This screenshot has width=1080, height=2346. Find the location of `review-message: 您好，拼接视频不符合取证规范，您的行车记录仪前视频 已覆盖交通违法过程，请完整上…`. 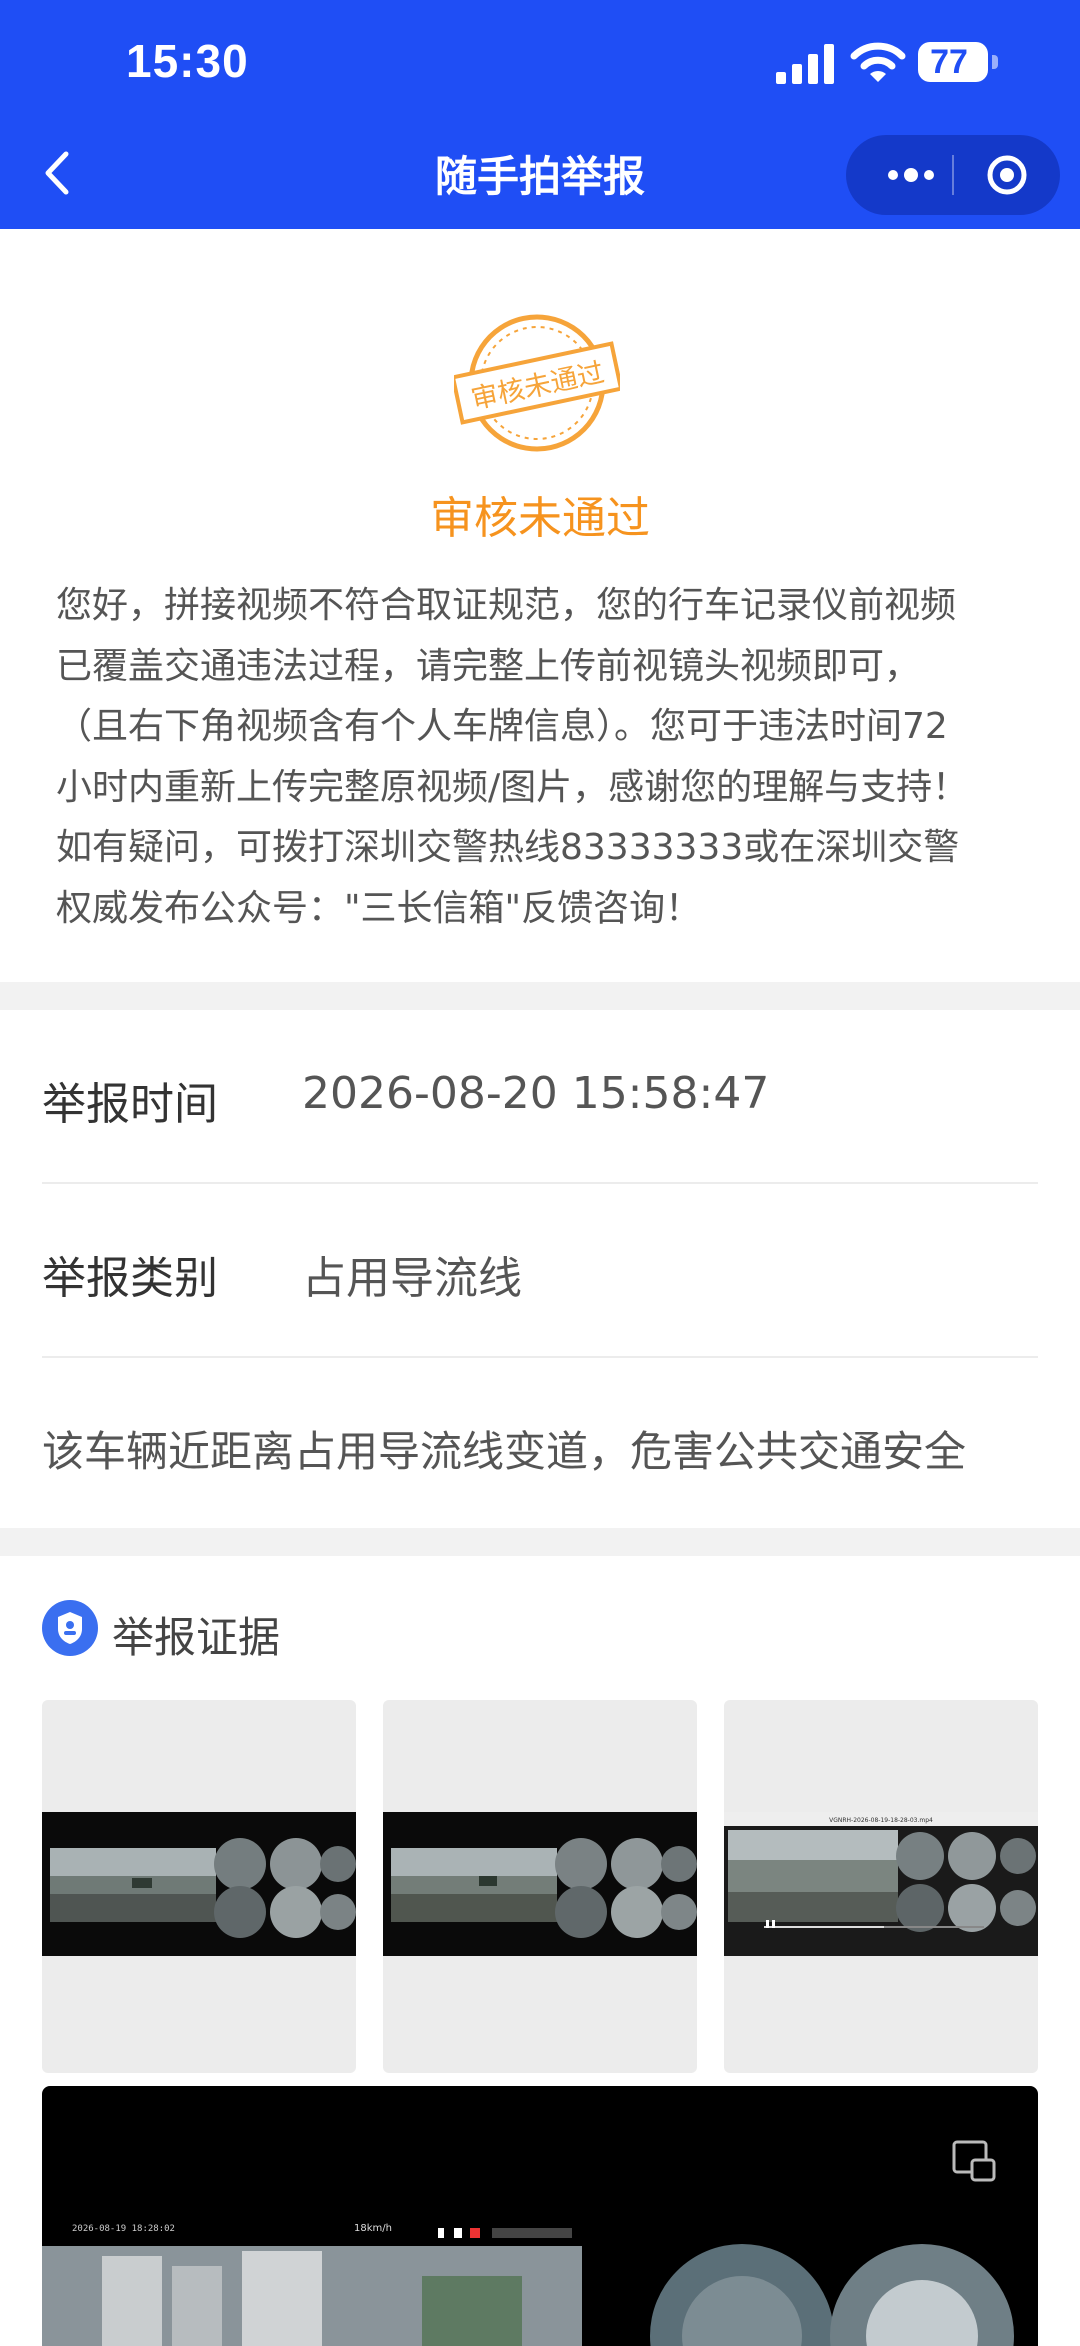

review-message: 您好，拼接视频不符合取证规范，您的行车记录仪前视频 已覆盖交通违法过程，请完整上… is located at coordinates (541, 757).